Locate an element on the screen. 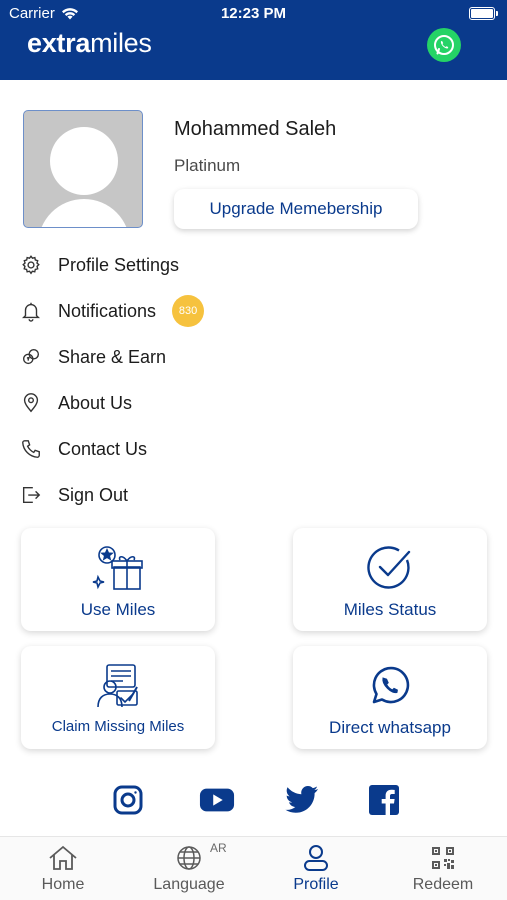 Image resolution: width=507 pixels, height=900 pixels. use-miles-card: Use Miles is located at coordinates (118, 579).